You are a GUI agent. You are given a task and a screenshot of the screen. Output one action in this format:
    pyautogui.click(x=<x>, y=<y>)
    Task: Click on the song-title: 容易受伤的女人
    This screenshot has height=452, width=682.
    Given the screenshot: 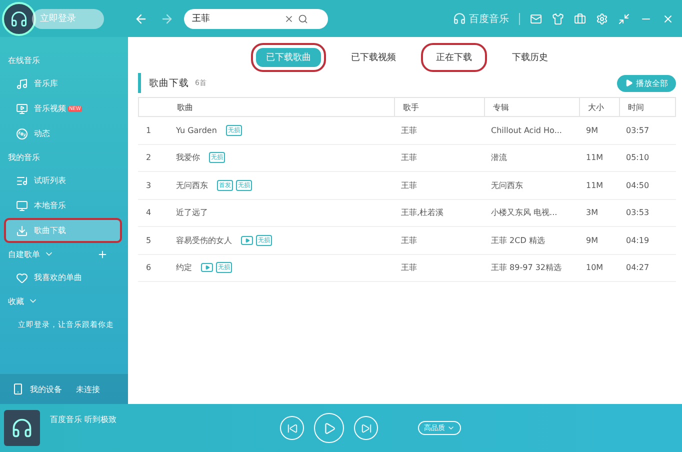 What is the action you would take?
    pyautogui.click(x=204, y=240)
    